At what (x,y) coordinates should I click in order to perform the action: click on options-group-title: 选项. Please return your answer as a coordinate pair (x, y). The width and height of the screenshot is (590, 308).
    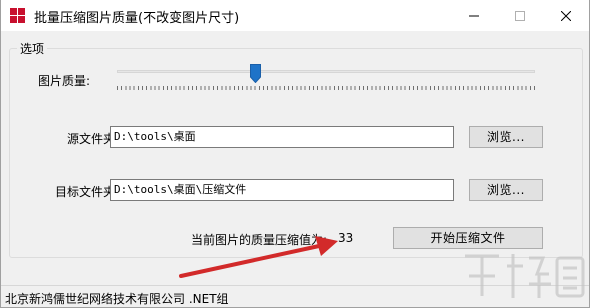
    Looking at the image, I should click on (32, 48).